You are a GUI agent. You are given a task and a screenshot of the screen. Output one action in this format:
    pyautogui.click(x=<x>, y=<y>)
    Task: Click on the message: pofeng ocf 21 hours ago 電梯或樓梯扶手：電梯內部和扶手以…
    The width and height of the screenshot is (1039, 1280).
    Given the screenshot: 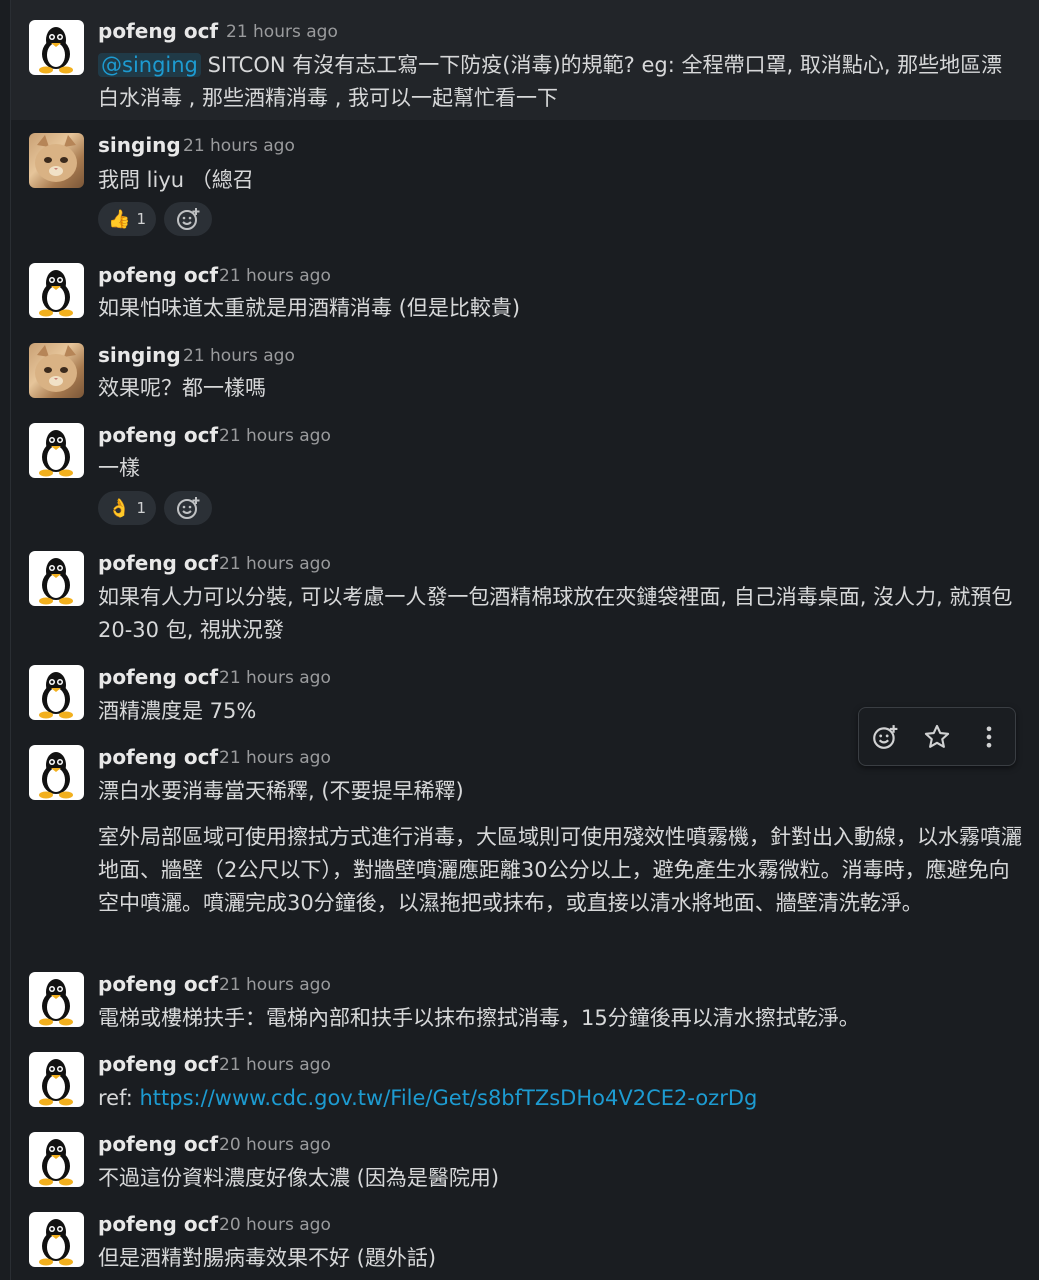 What is the action you would take?
    pyautogui.click(x=525, y=1000)
    